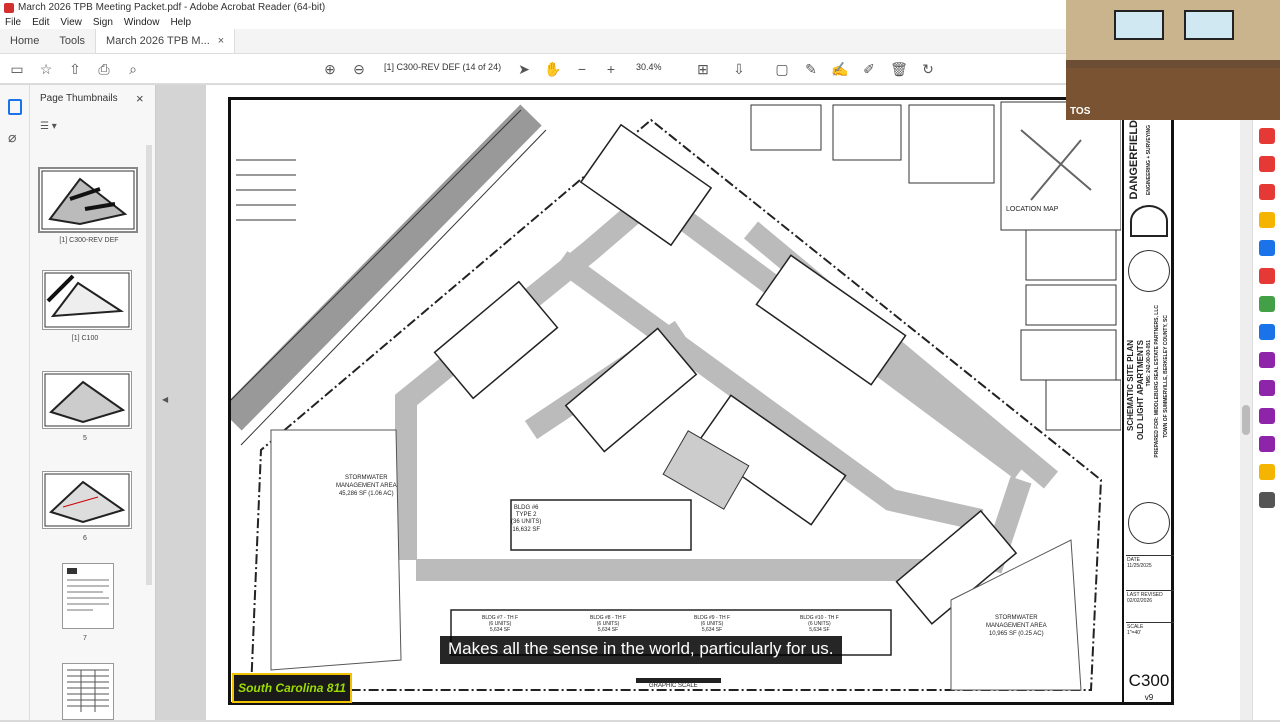  Describe the element at coordinates (92, 98) in the screenshot. I see `thumbnails-header: Page Thumbnails ×` at that location.